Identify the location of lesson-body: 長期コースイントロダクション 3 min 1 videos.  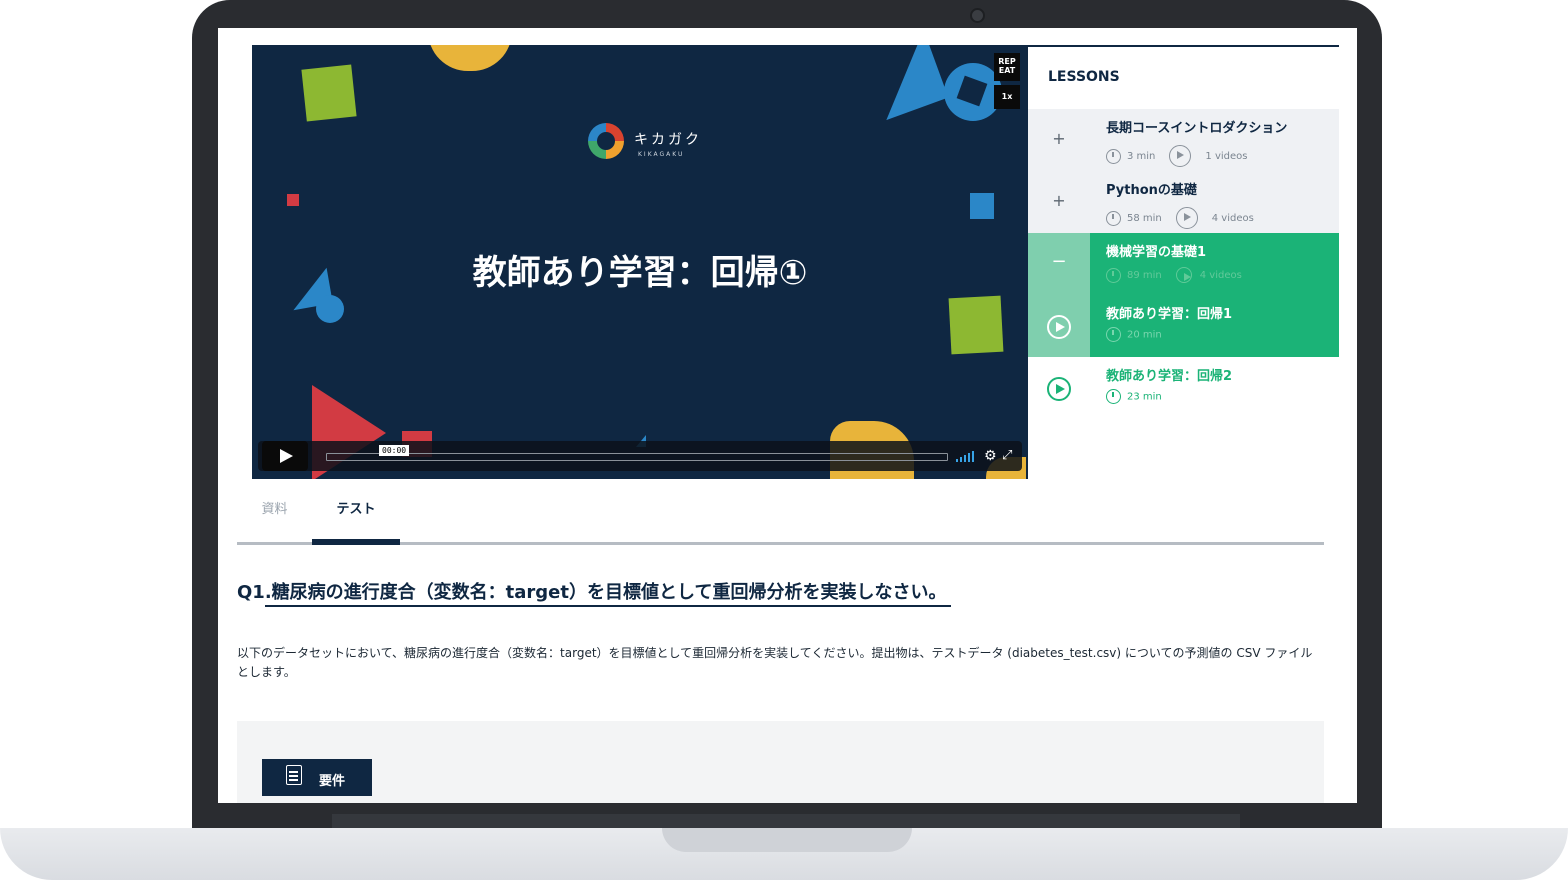
(1214, 140).